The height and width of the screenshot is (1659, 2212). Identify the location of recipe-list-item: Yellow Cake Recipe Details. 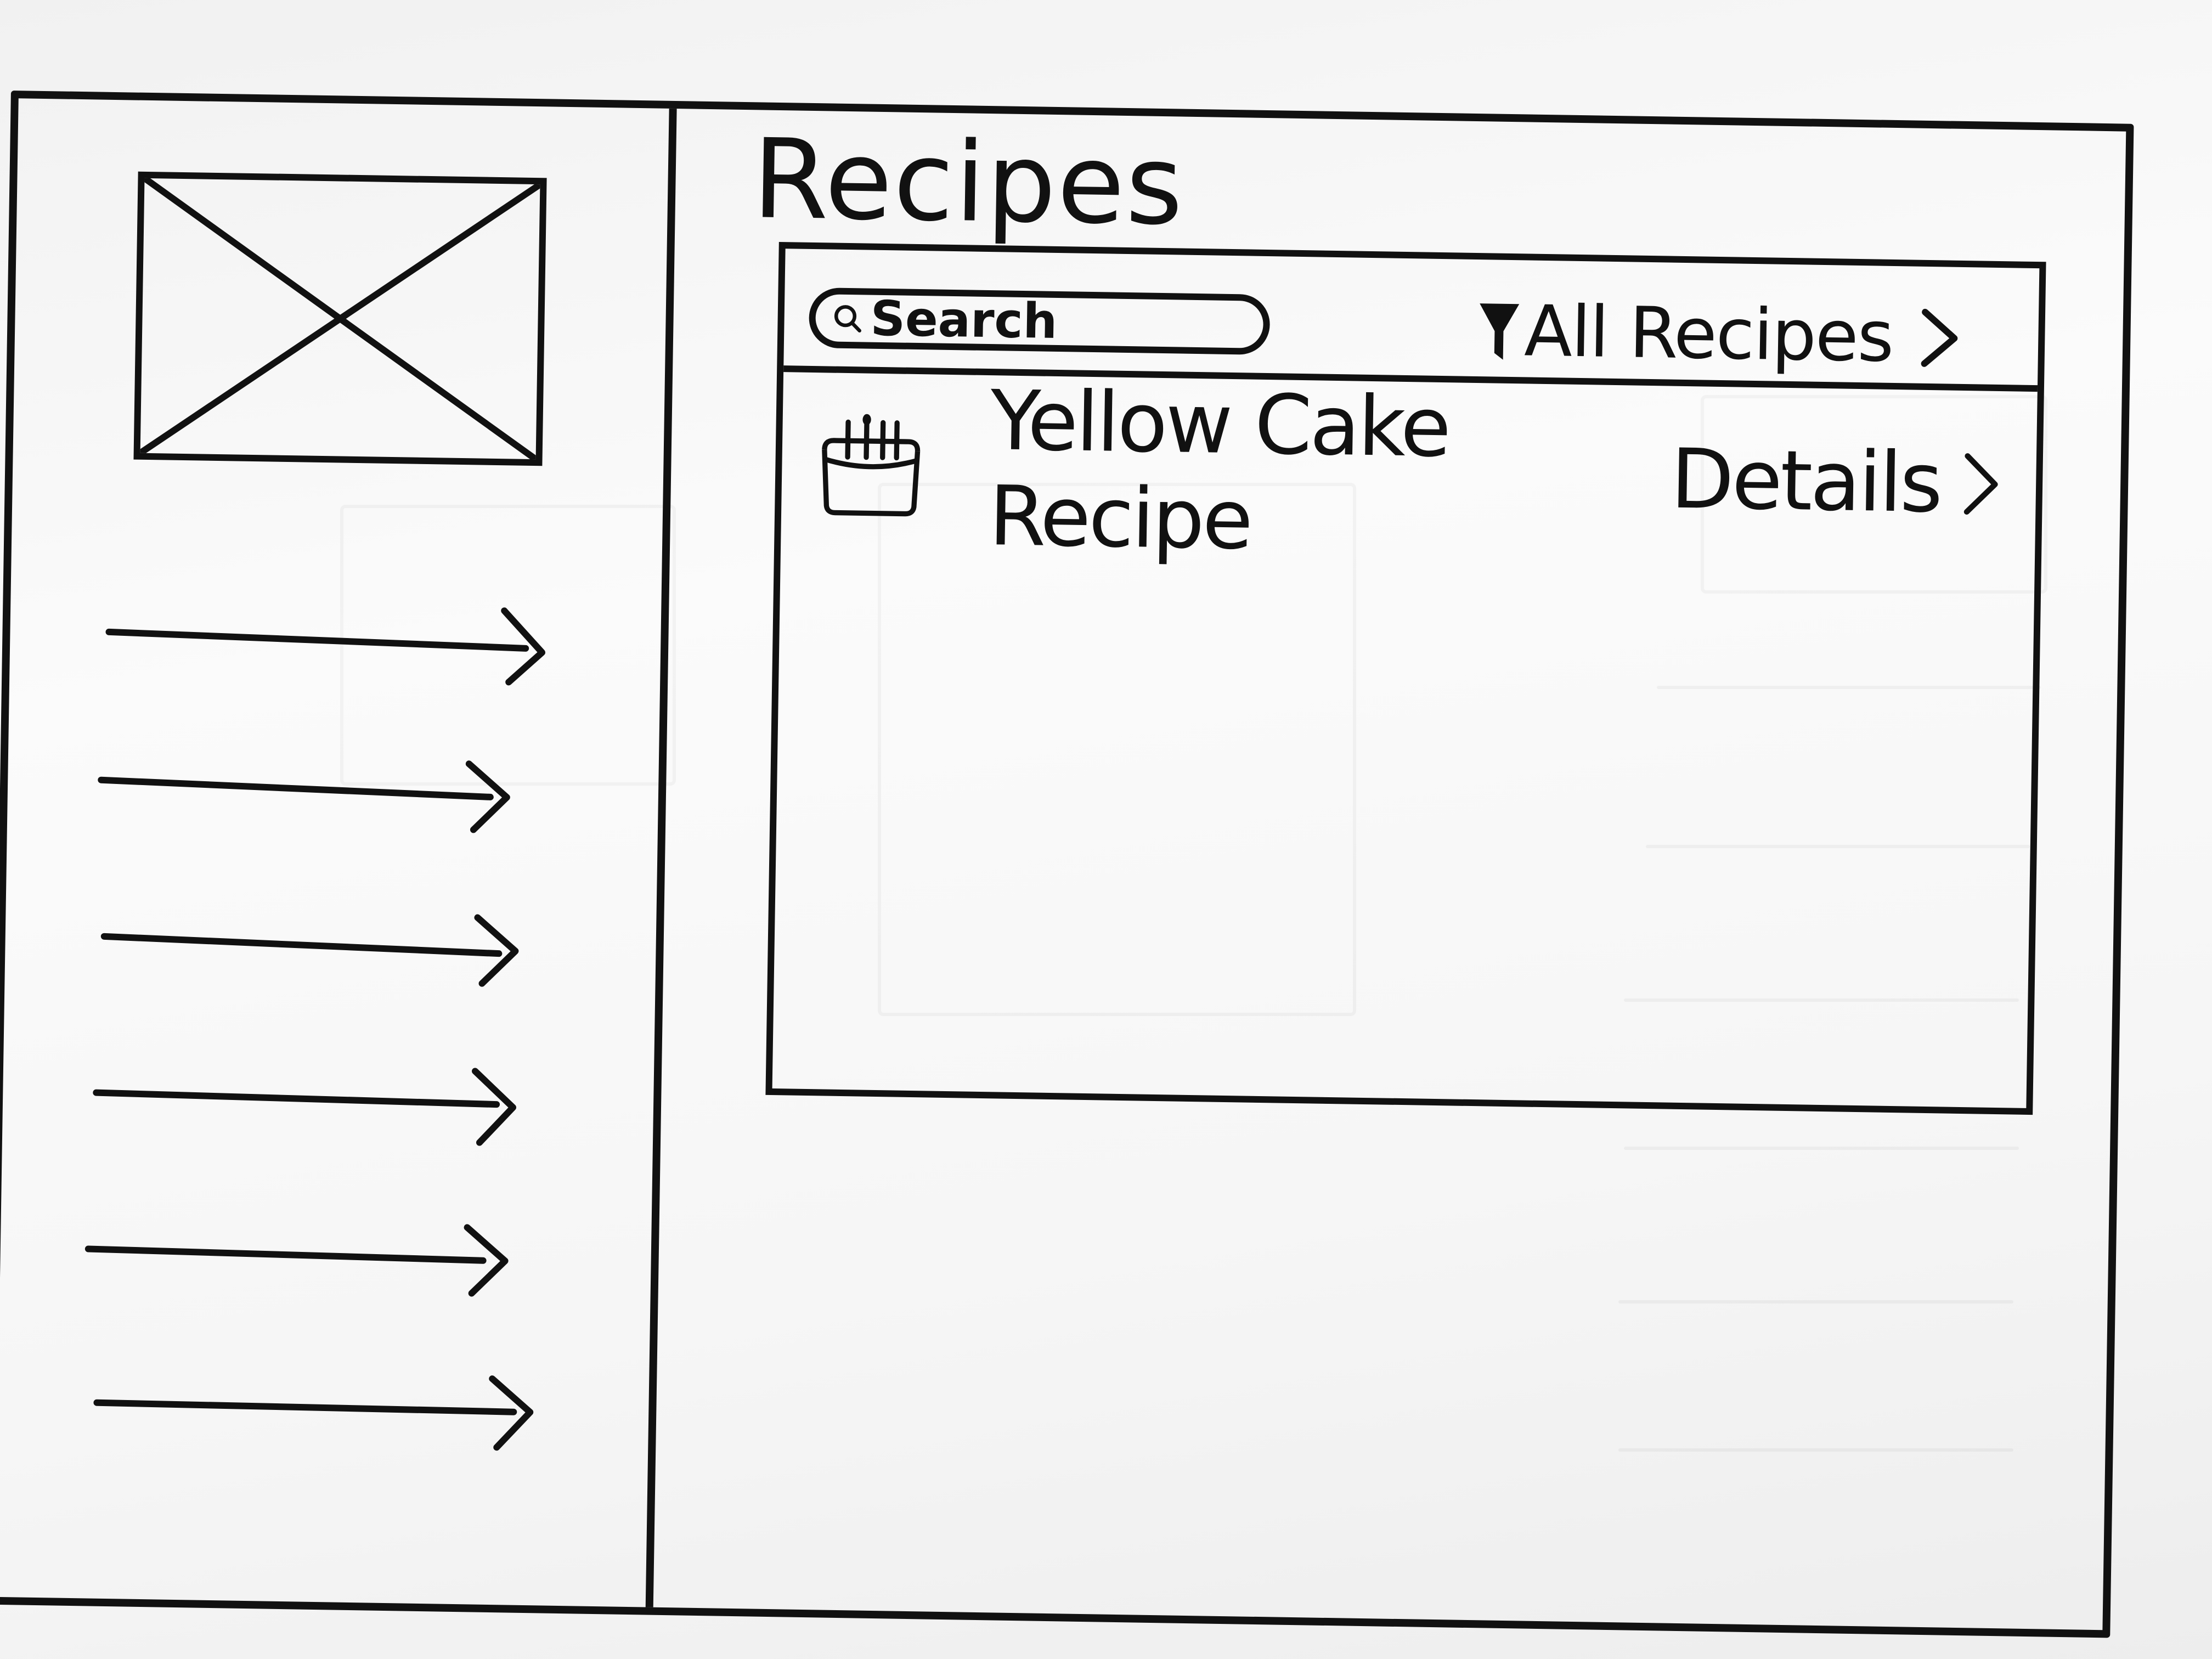
(1407, 471).